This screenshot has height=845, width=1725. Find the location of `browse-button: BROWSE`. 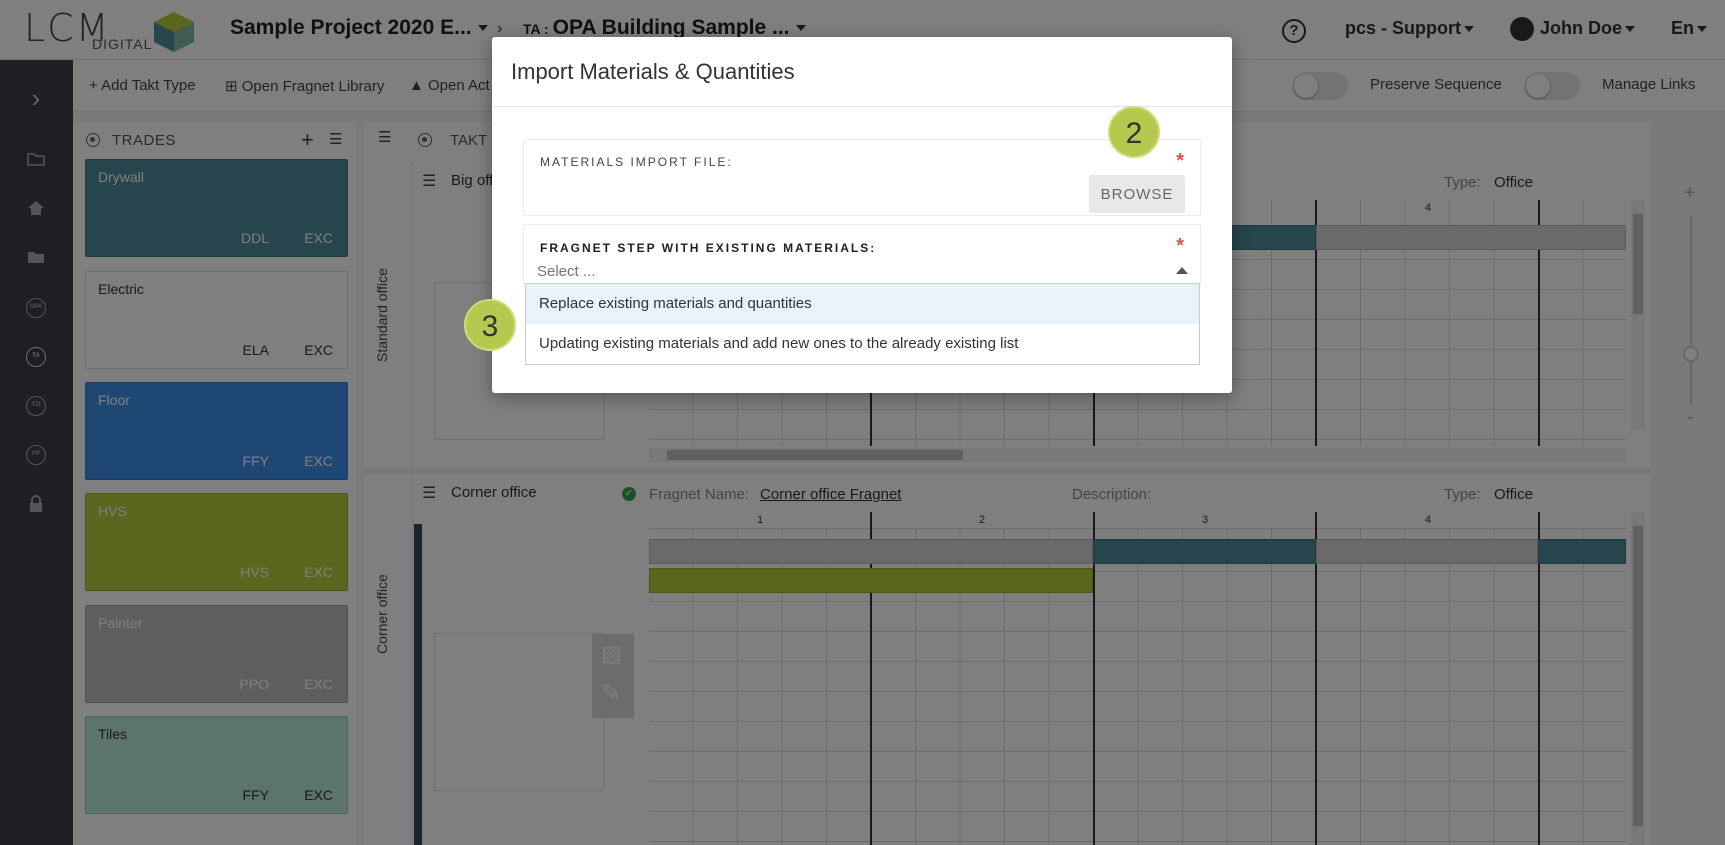

browse-button: BROWSE is located at coordinates (1137, 194).